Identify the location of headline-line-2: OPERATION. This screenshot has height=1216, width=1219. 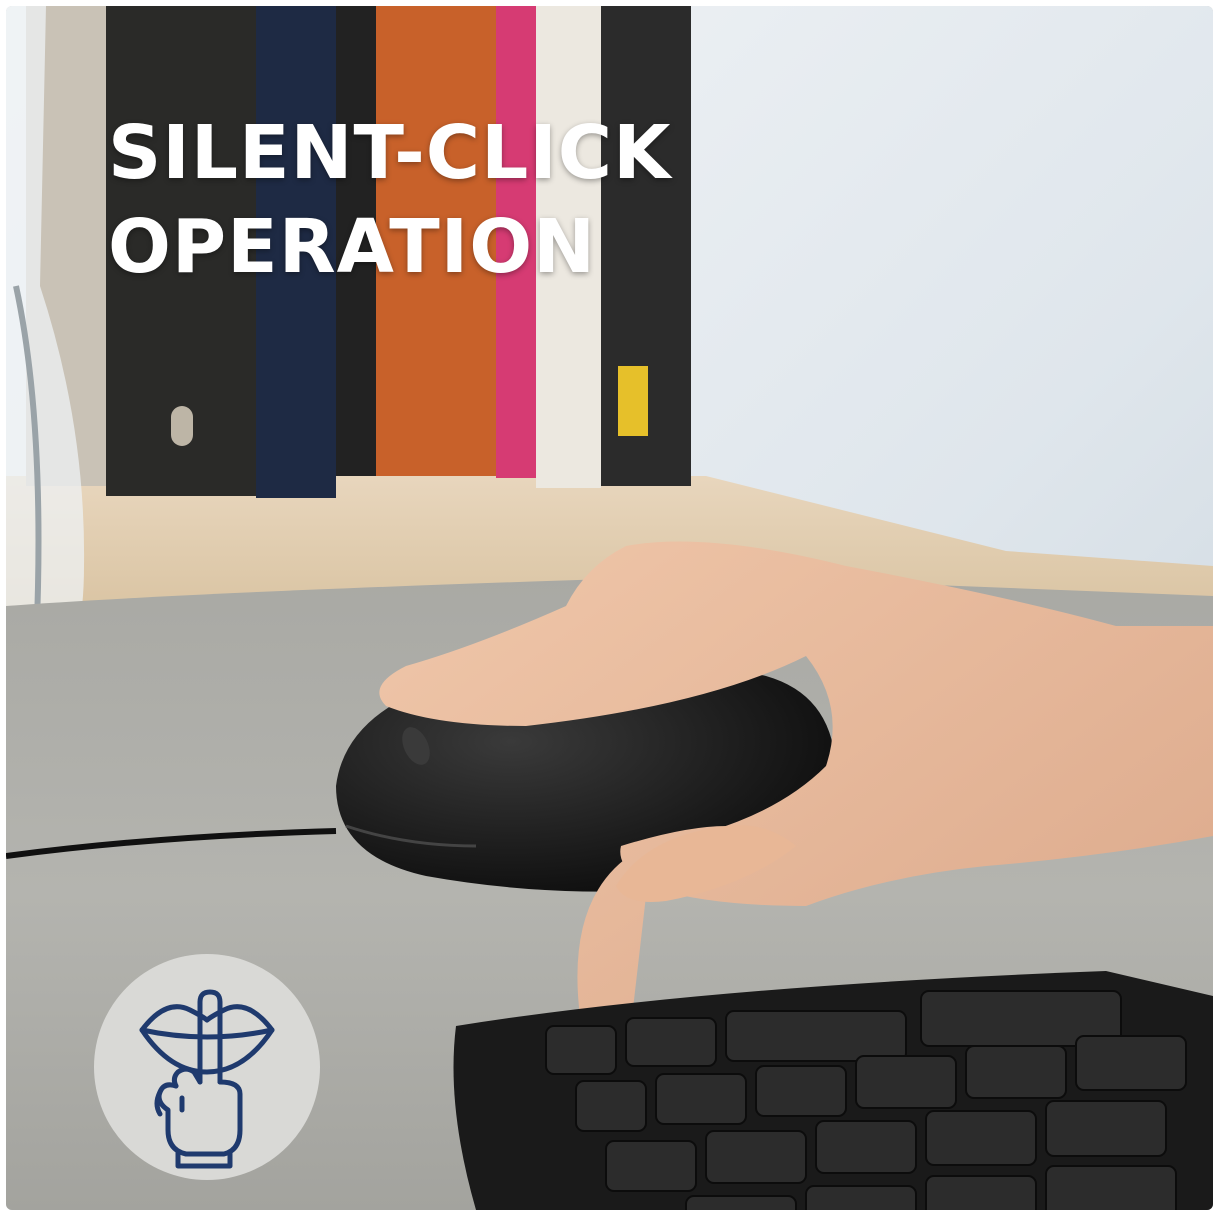
(352, 247).